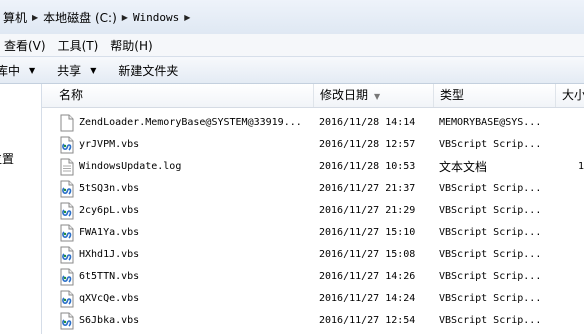 This screenshot has height=334, width=584. Describe the element at coordinates (109, 320) in the screenshot. I see `file-name: S6Jbka.vbs` at that location.